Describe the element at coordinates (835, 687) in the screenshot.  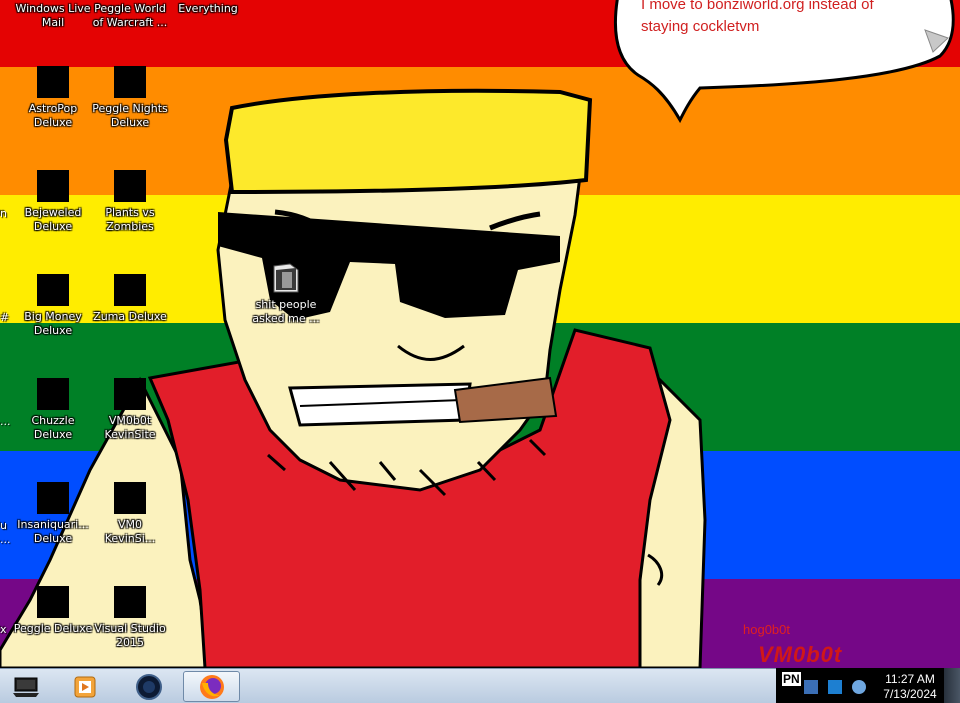
I see `action-center-icon` at that location.